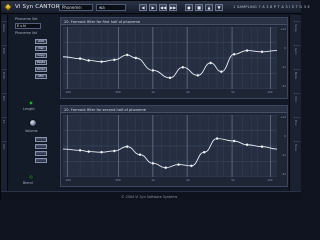  What do you see at coordinates (153, 92) in the screenshot?
I see `freq-label: 1k` at bounding box center [153, 92].